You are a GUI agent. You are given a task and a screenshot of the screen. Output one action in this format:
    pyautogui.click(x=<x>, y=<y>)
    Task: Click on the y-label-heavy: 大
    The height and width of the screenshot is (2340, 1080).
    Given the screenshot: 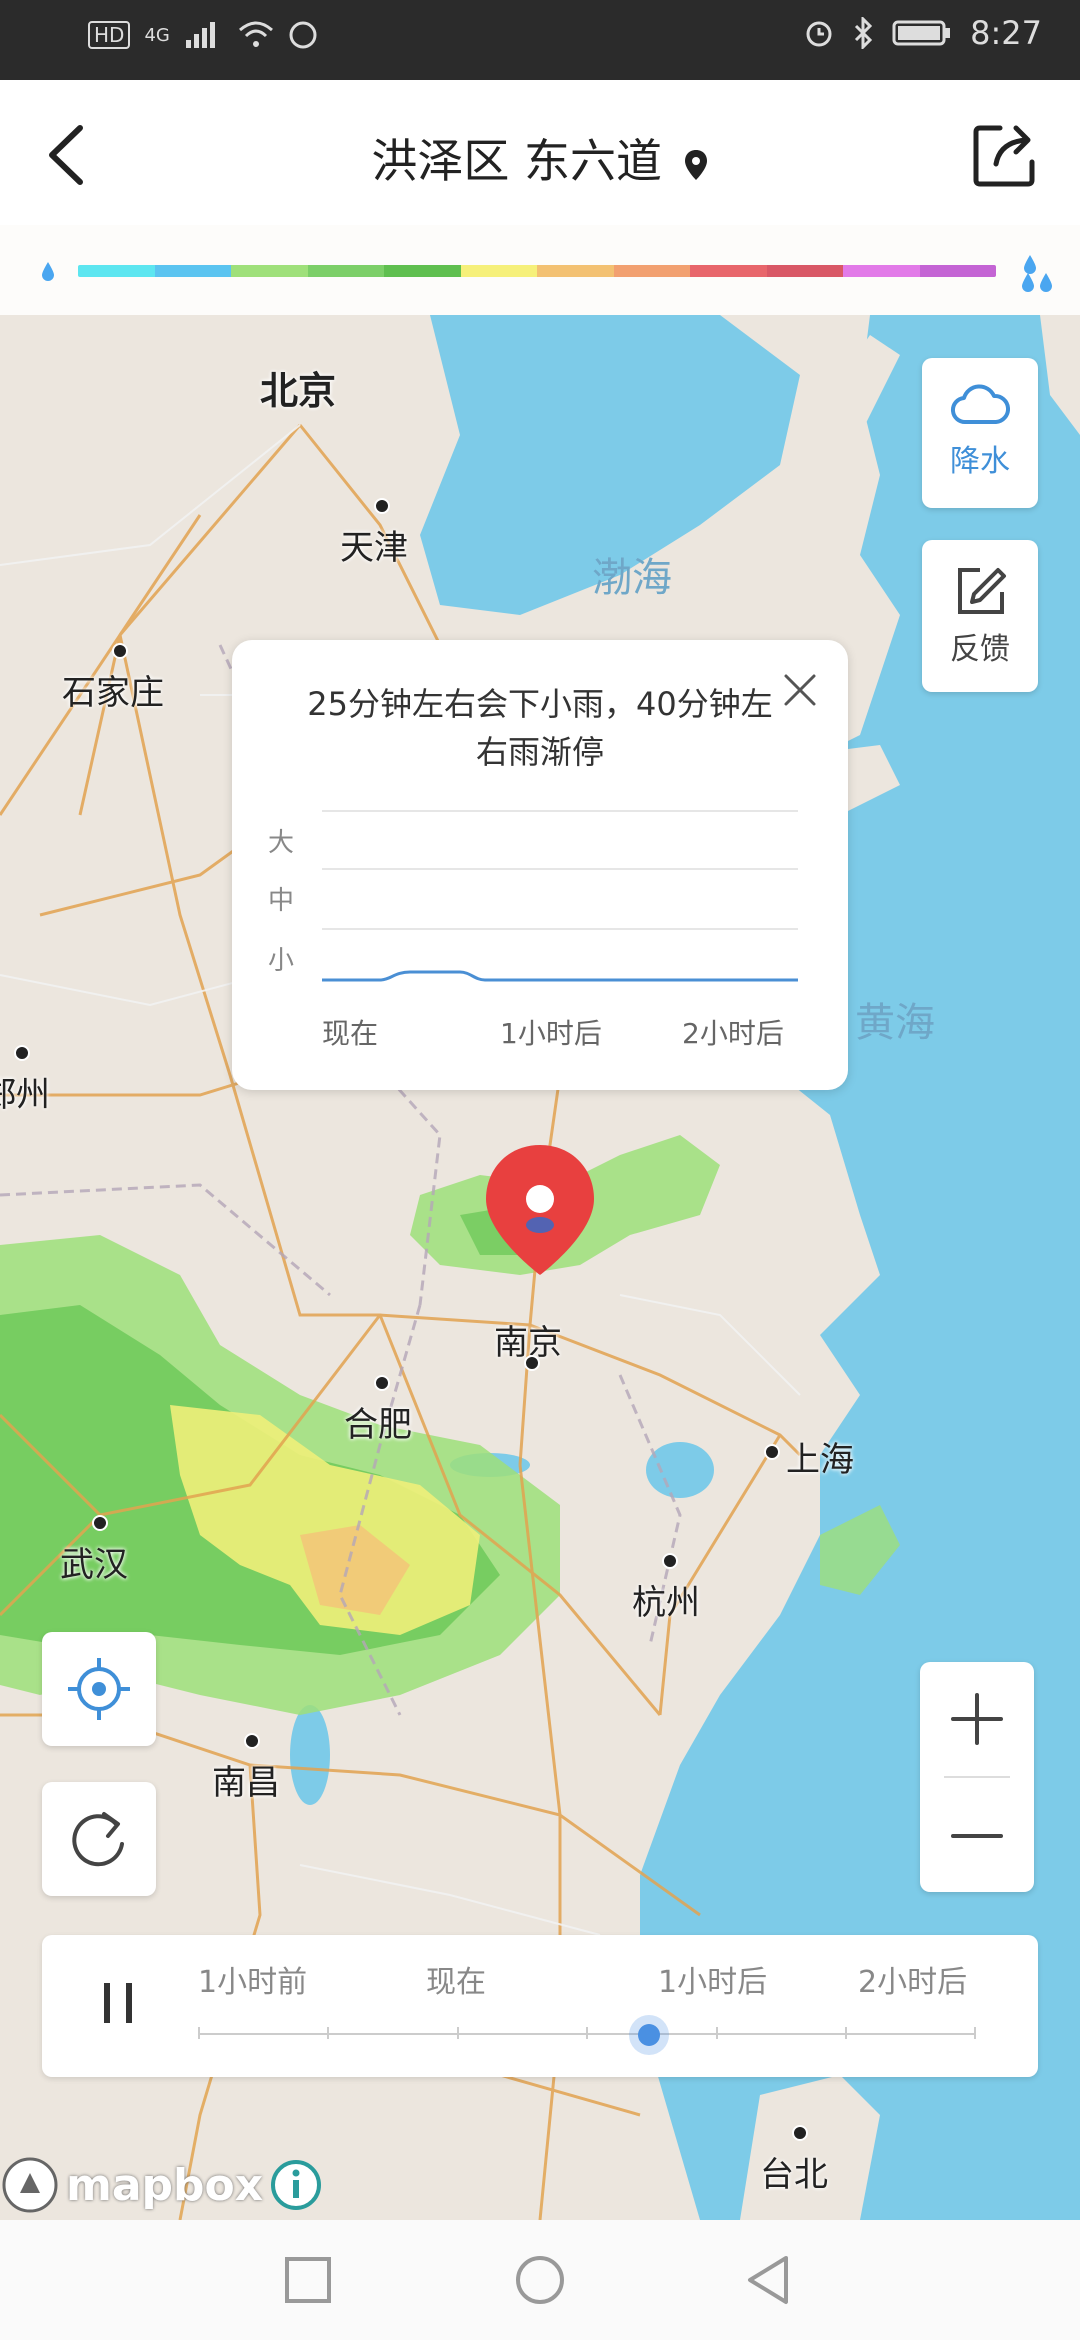 What is the action you would take?
    pyautogui.click(x=281, y=843)
    